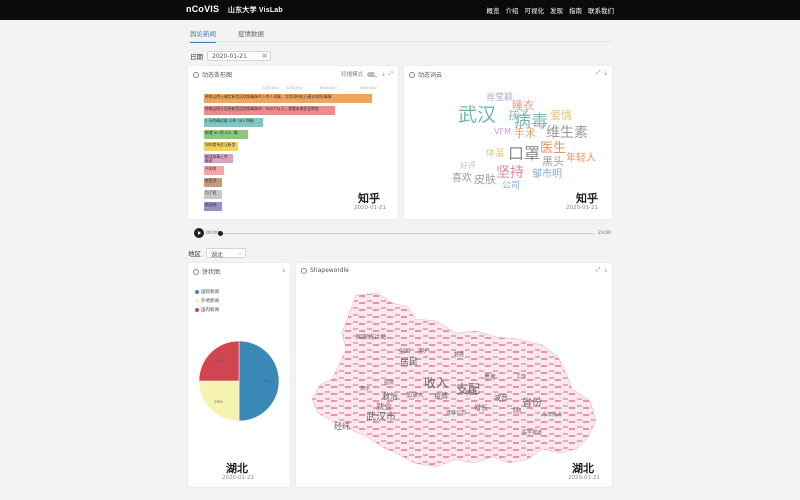 The image size is (800, 500). What do you see at coordinates (239, 56) in the screenshot?
I see `date-picker: 2020-01-21 ▦` at bounding box center [239, 56].